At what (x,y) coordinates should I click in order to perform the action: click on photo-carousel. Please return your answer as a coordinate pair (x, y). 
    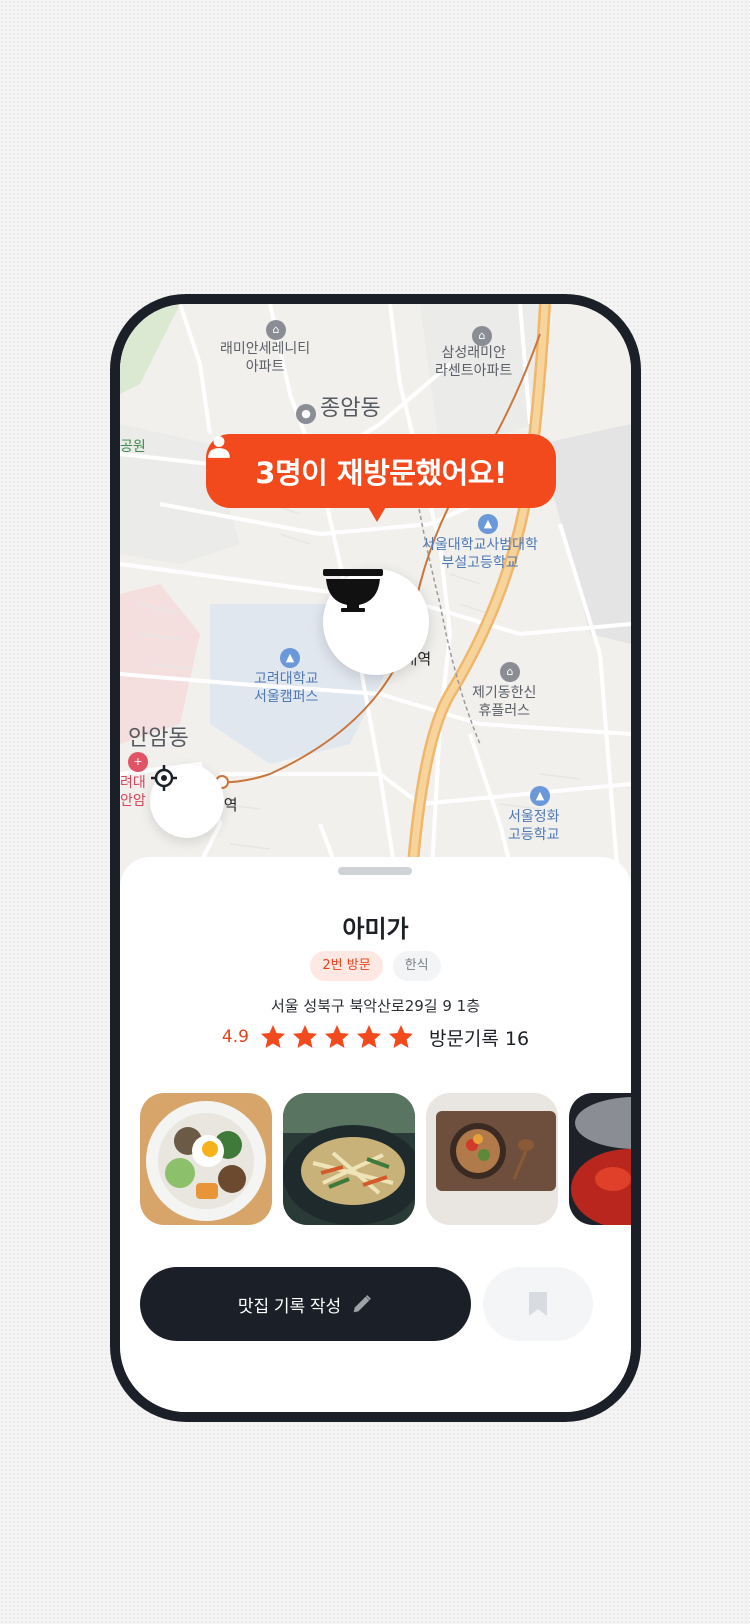
    Looking at the image, I should click on (385, 1160).